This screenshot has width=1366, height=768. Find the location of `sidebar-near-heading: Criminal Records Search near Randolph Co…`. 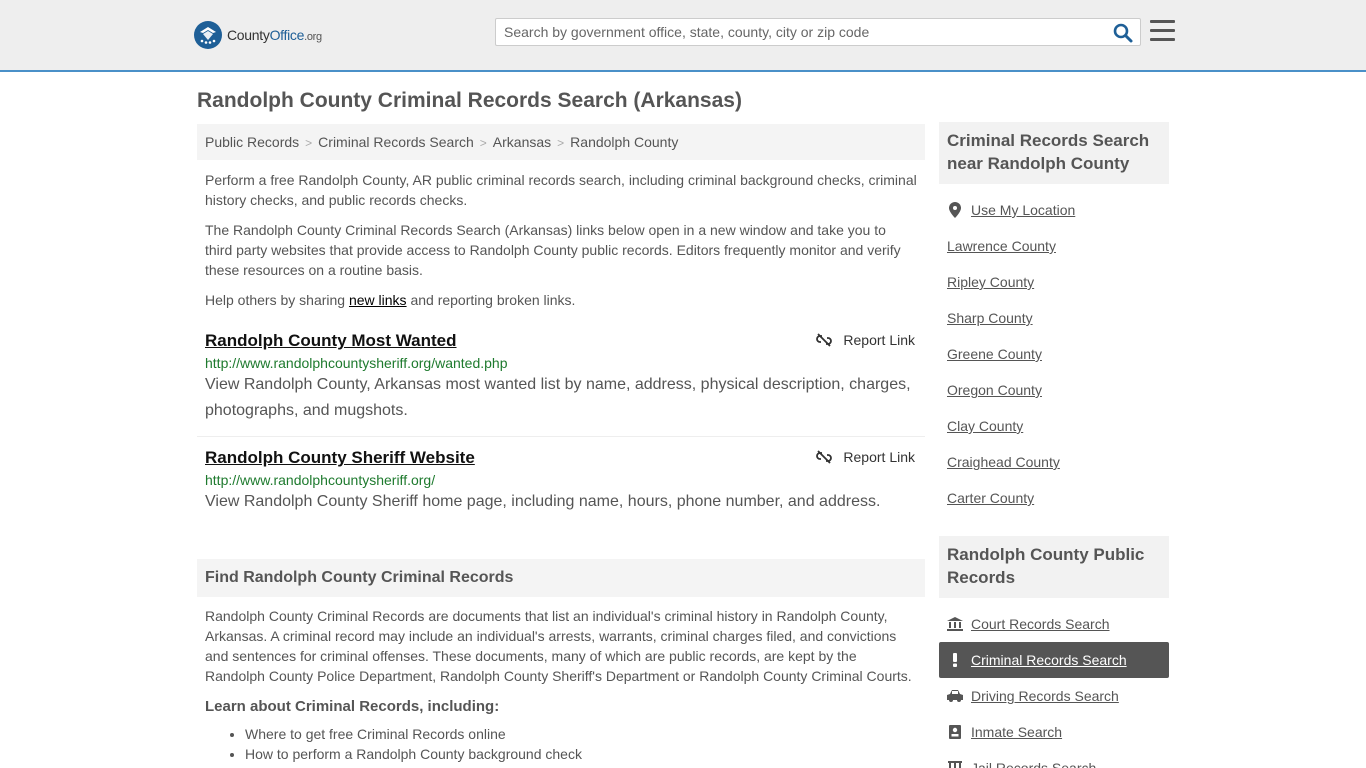

sidebar-near-heading: Criminal Records Search near Randolph Co… is located at coordinates (1054, 153).